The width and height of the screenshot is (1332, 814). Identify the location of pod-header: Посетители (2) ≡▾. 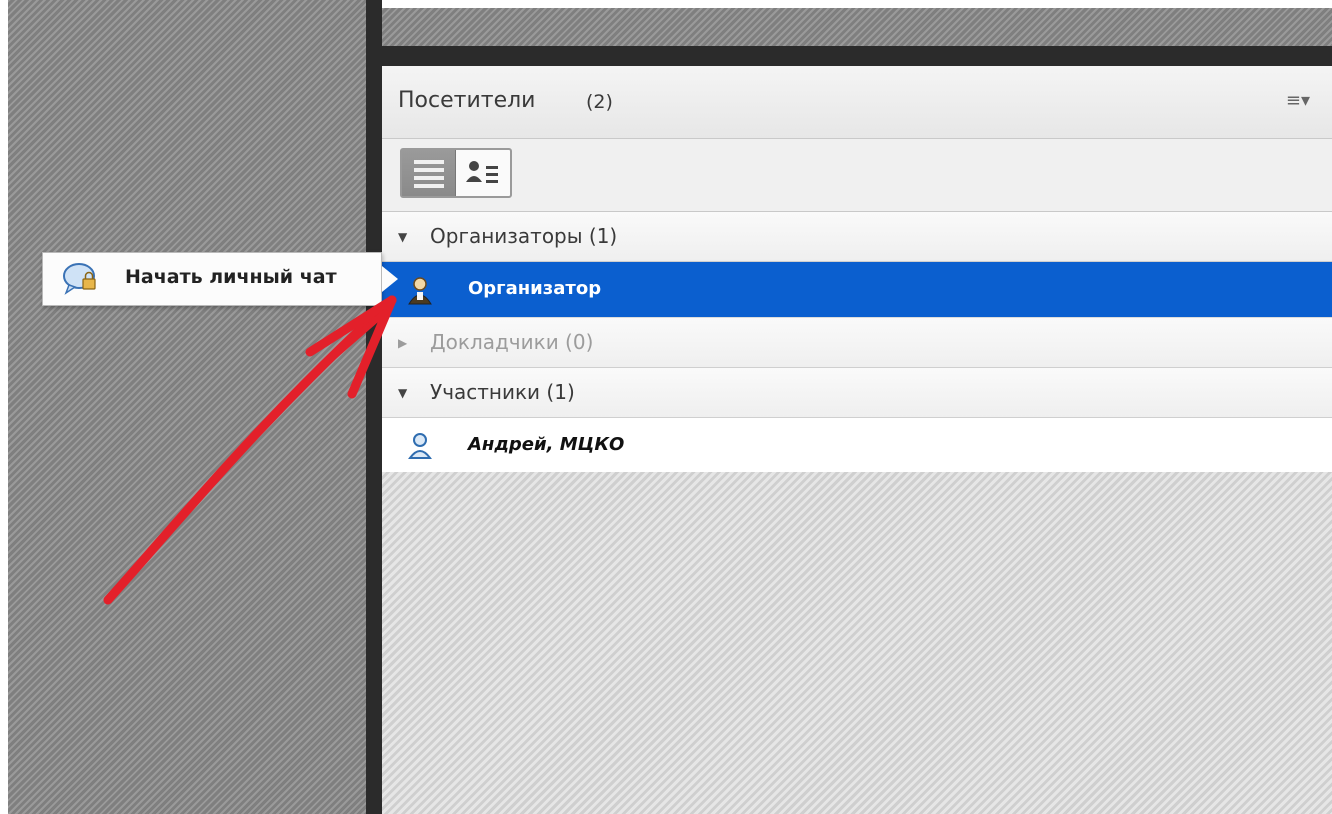
(857, 102).